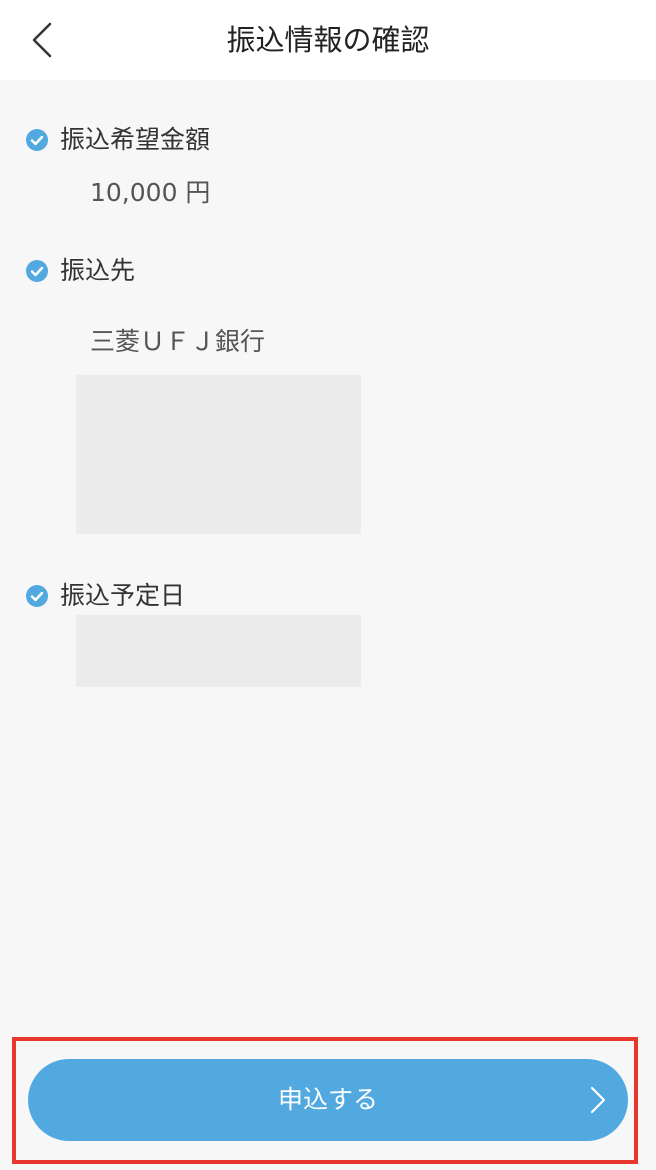 This screenshot has height=1170, width=656. Describe the element at coordinates (123, 595) in the screenshot. I see `schedule-label: 振込予定日` at that location.